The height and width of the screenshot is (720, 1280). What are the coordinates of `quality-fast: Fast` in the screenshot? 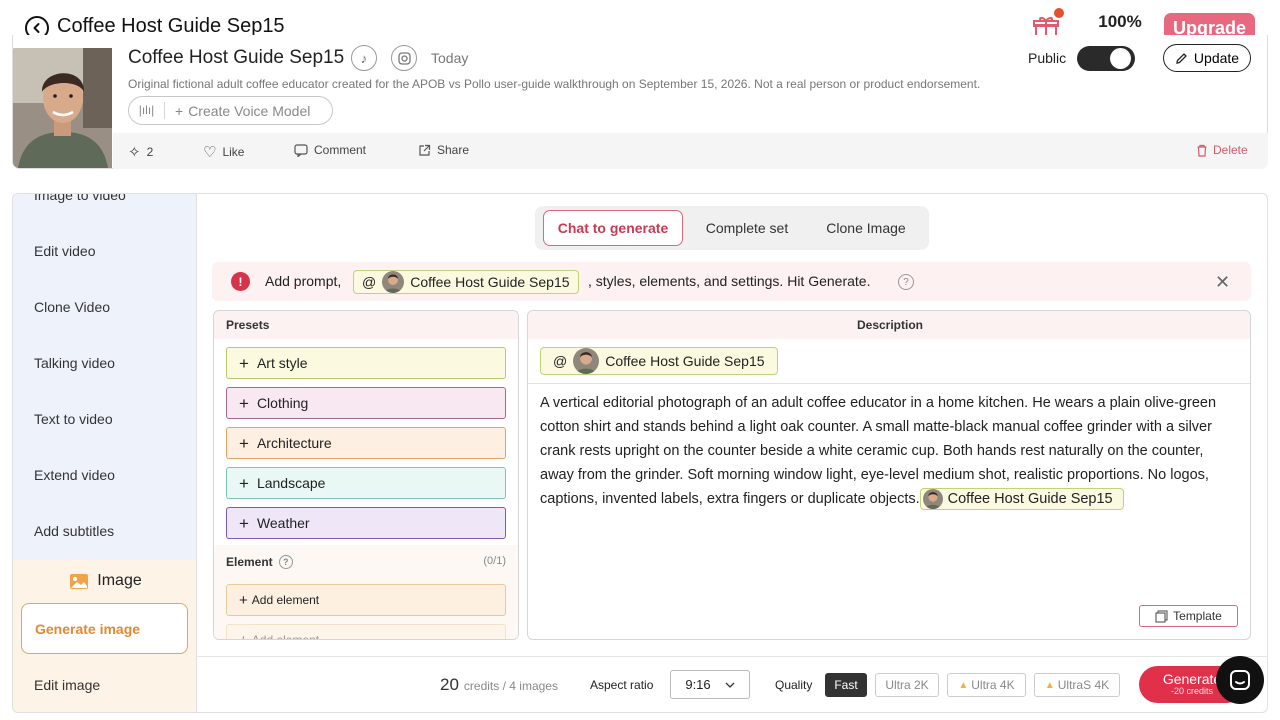 It's located at (846, 685).